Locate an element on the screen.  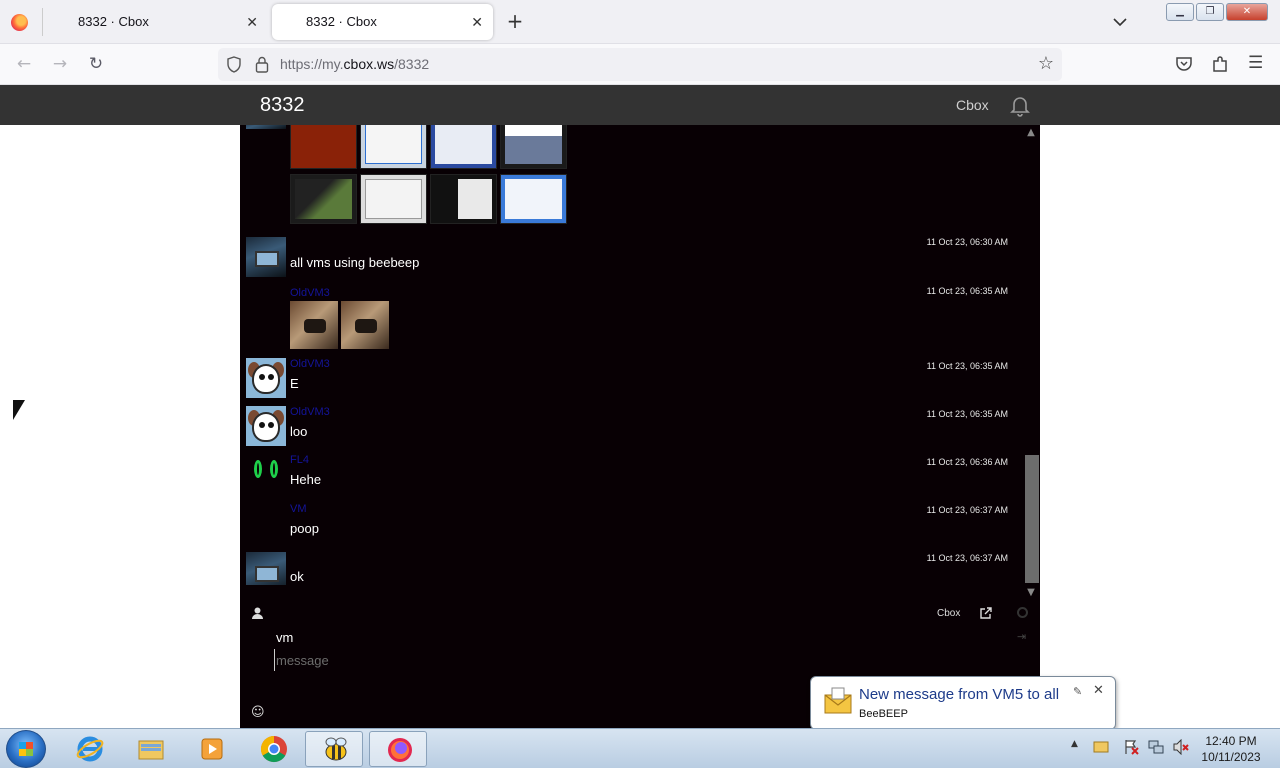
pin-icon: ✎ is located at coordinates (1077, 691).